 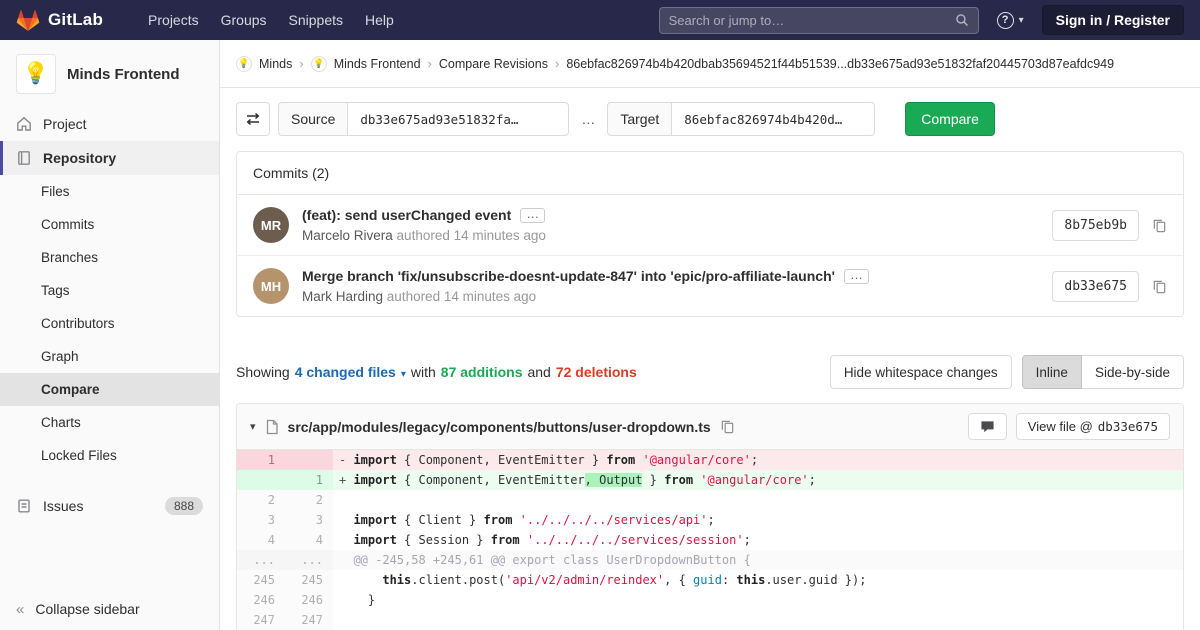 I want to click on commit-author-link: Marcelo Rivera, so click(x=347, y=235).